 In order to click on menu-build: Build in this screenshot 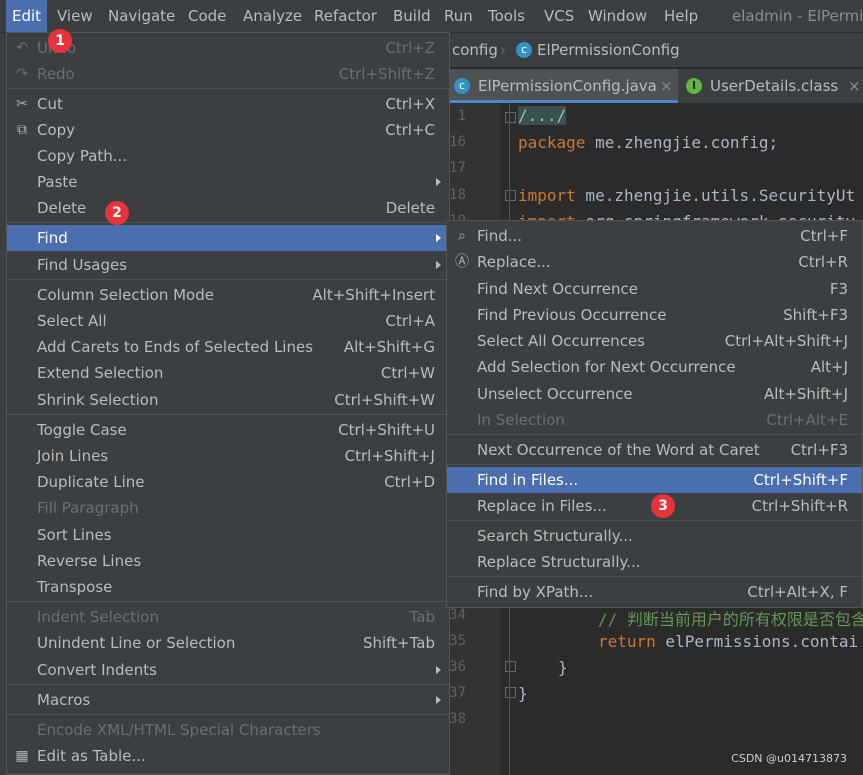, I will do `click(412, 16)`.